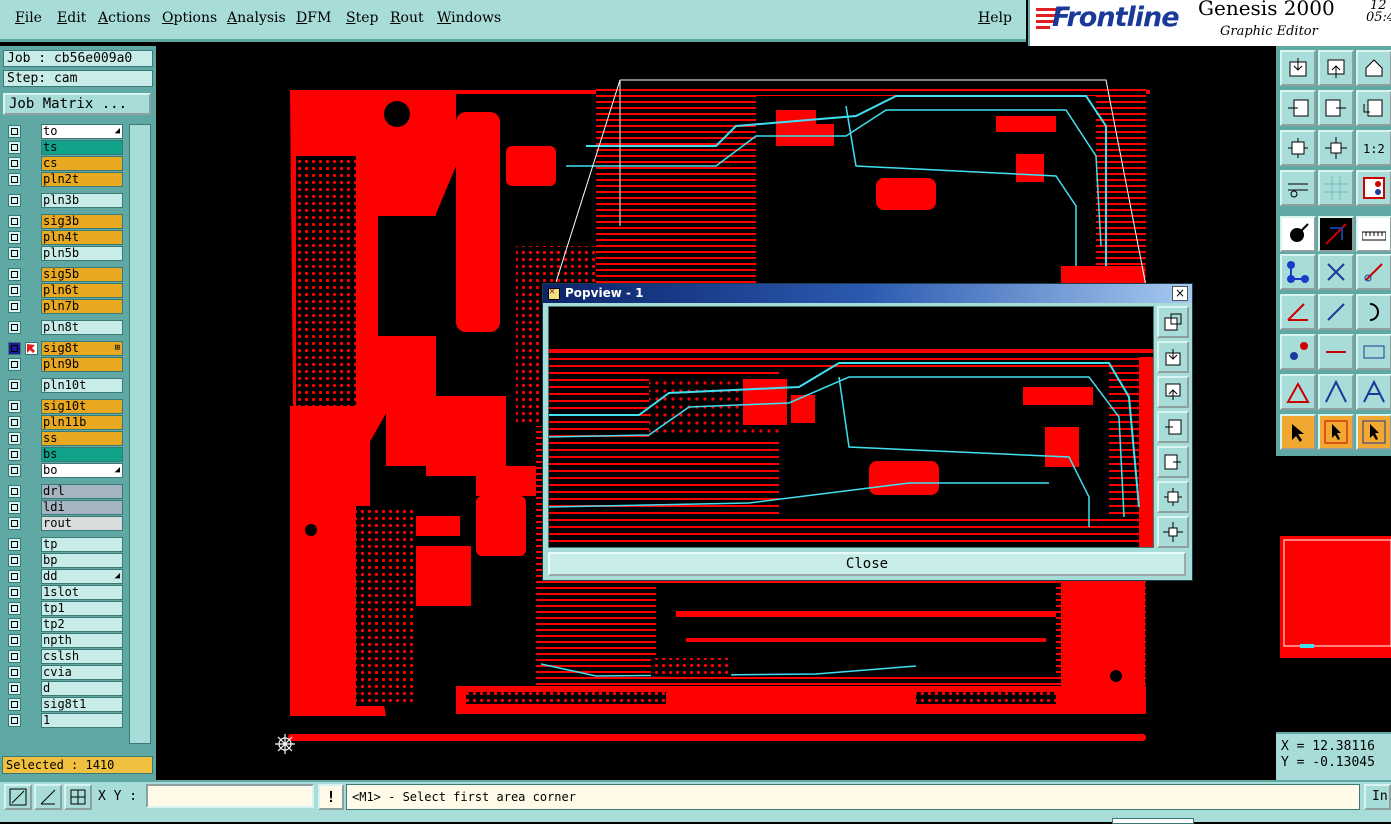 This screenshot has height=824, width=1391. What do you see at coordinates (1336, 68) in the screenshot?
I see `move-bottom-icon` at bounding box center [1336, 68].